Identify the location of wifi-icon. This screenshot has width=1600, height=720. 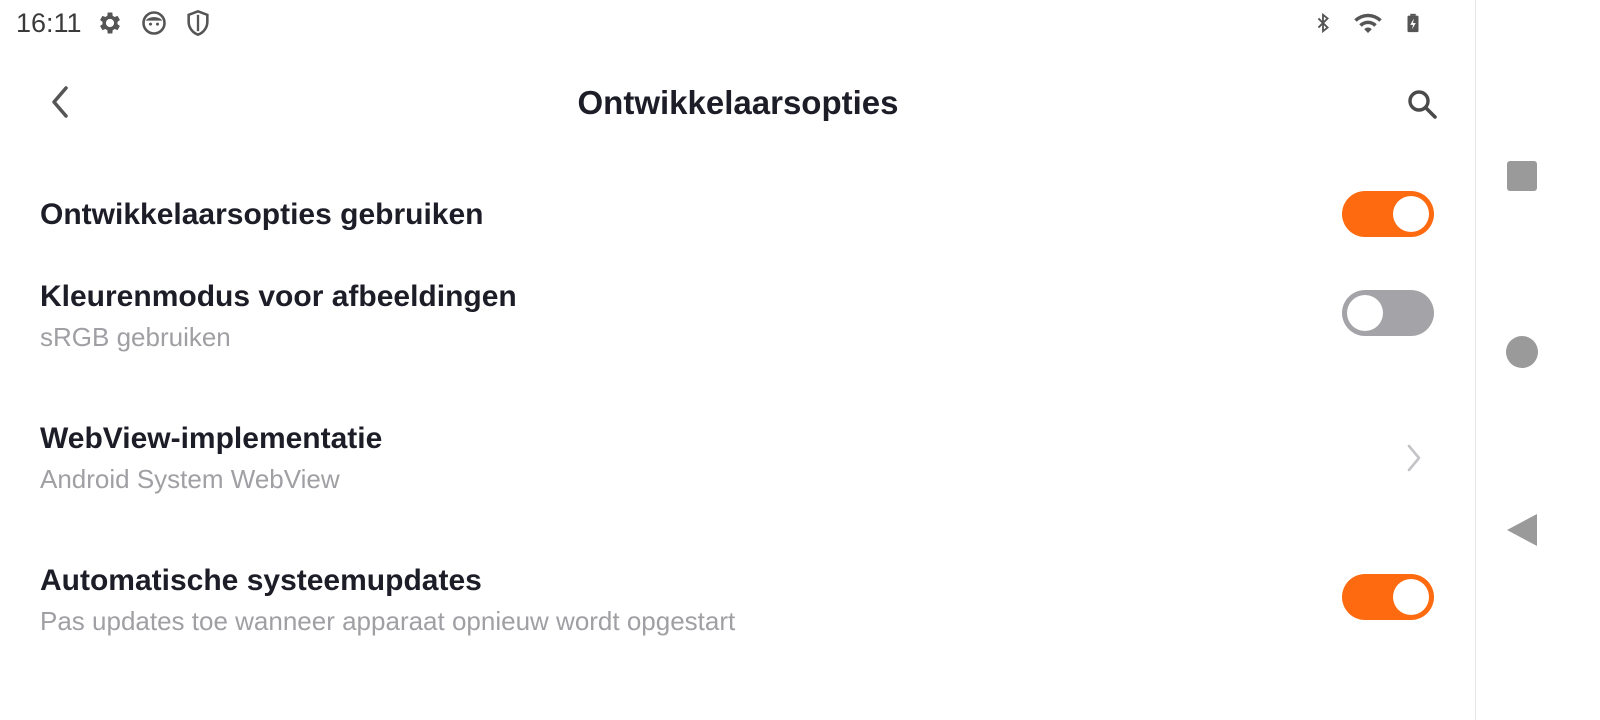
(1368, 23).